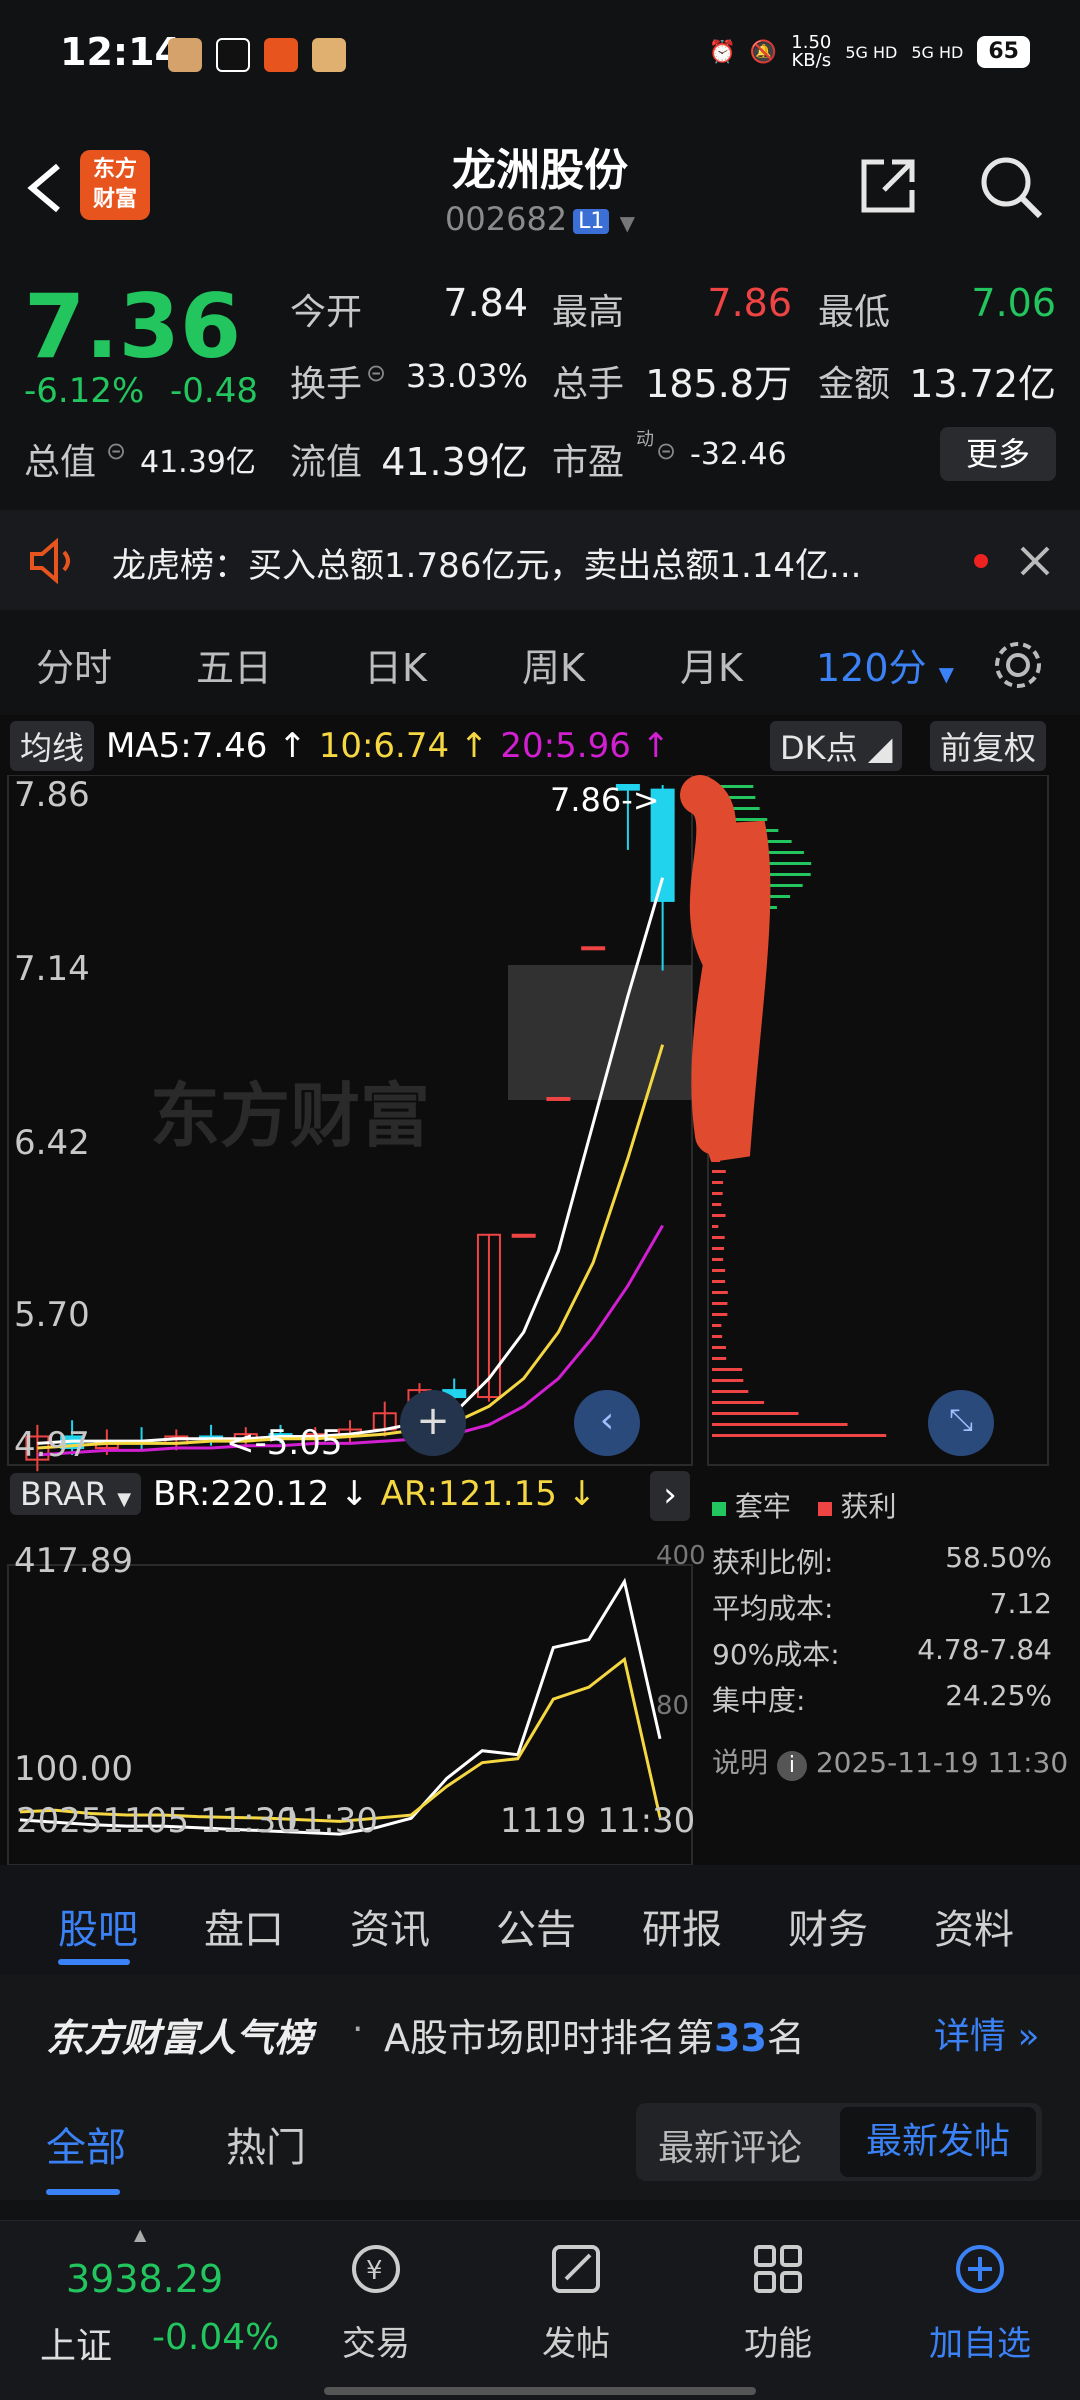 The height and width of the screenshot is (2400, 1080). I want to click on grid-icon, so click(778, 2269).